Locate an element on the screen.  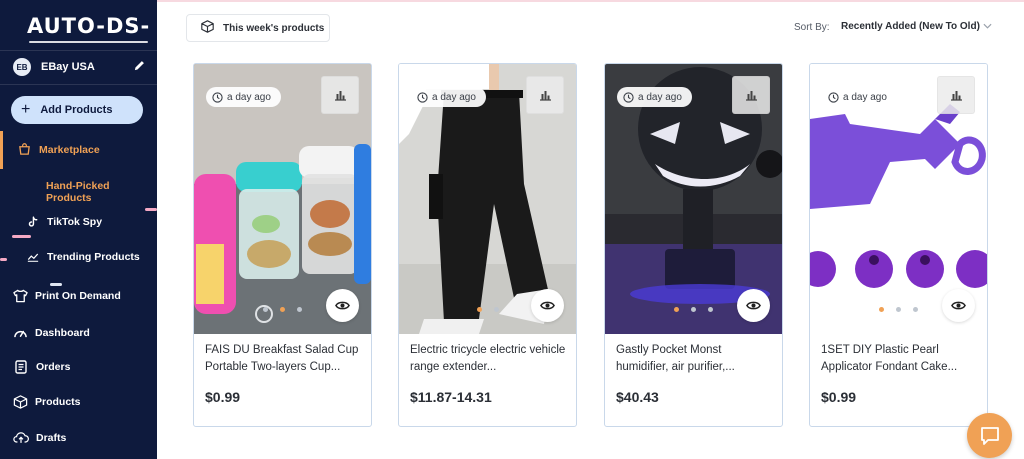
sidebar-item-products: Products is located at coordinates (47, 402).